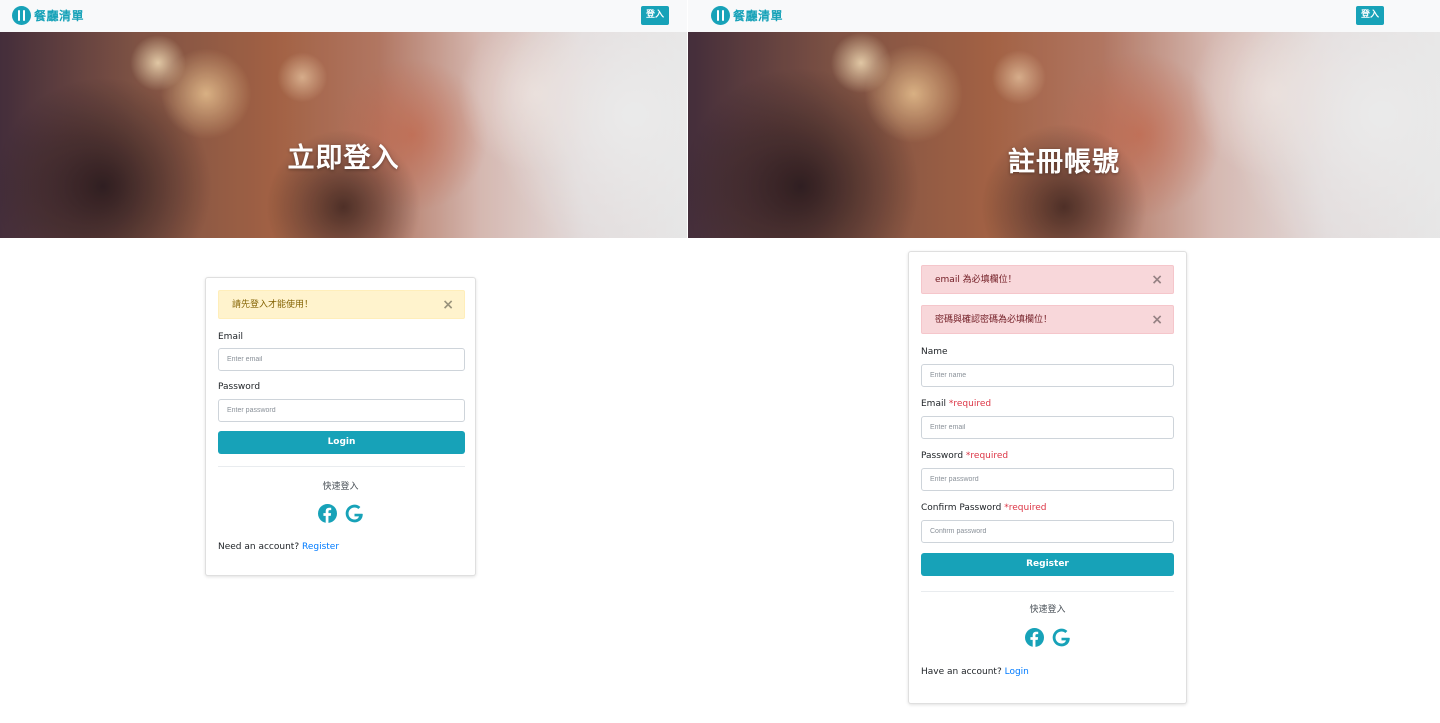  What do you see at coordinates (933, 404) in the screenshot?
I see `email-label-text: Email` at bounding box center [933, 404].